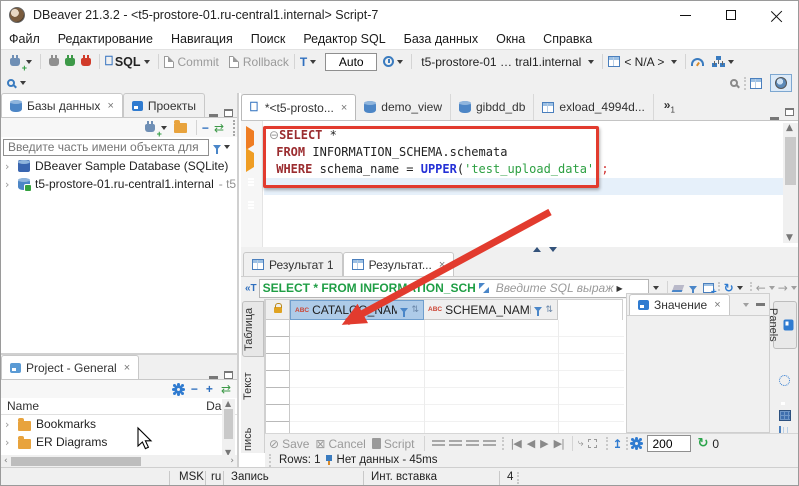 This screenshot has width=799, height=486. What do you see at coordinates (278, 310) in the screenshot?
I see `grid-corner` at bounding box center [278, 310].